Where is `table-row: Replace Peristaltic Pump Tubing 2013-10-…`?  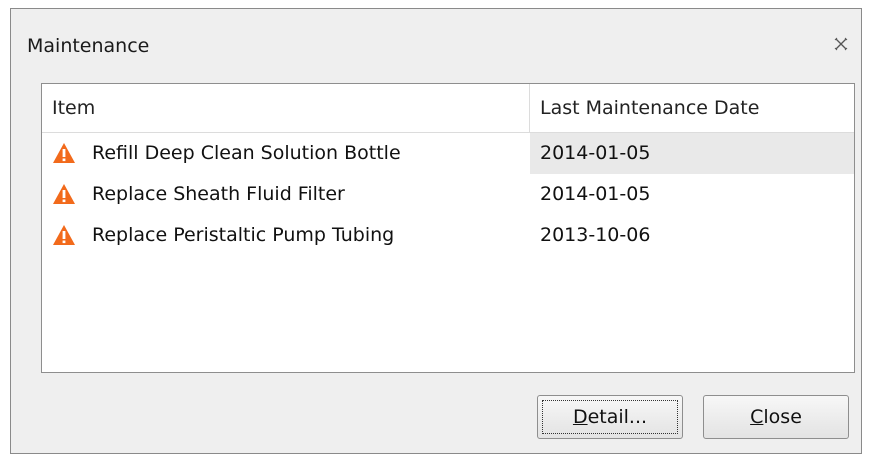
table-row: Replace Peristaltic Pump Tubing 2013-10-… is located at coordinates (448, 235).